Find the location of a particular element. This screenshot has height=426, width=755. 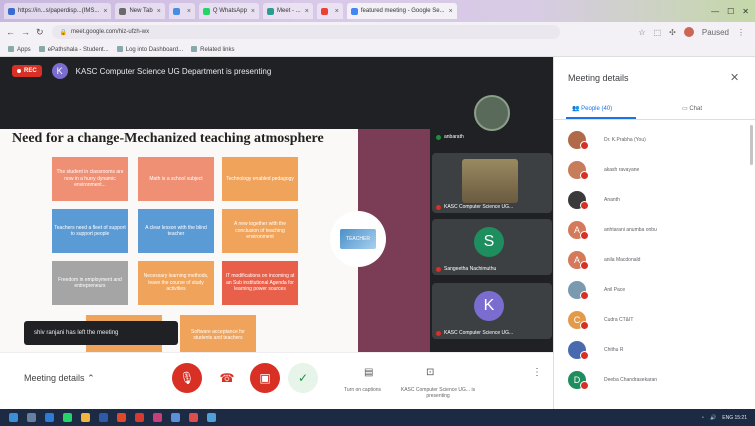

active-tab-indicator is located at coordinates (601, 118).